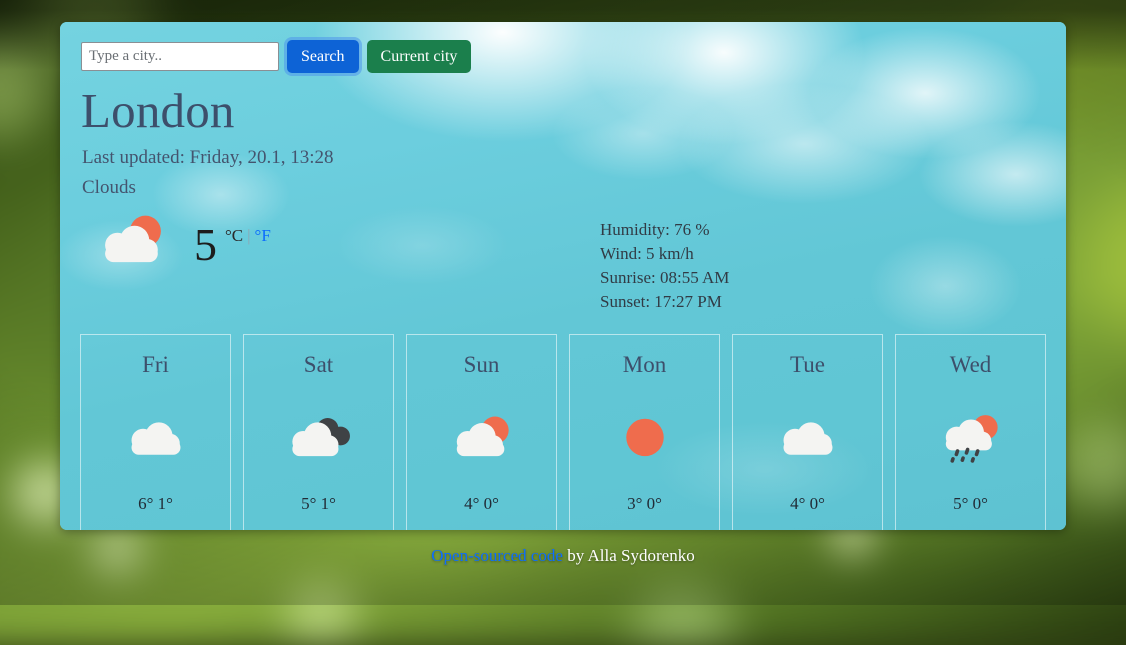  What do you see at coordinates (644, 365) in the screenshot?
I see `forecast-day-label: Mon` at bounding box center [644, 365].